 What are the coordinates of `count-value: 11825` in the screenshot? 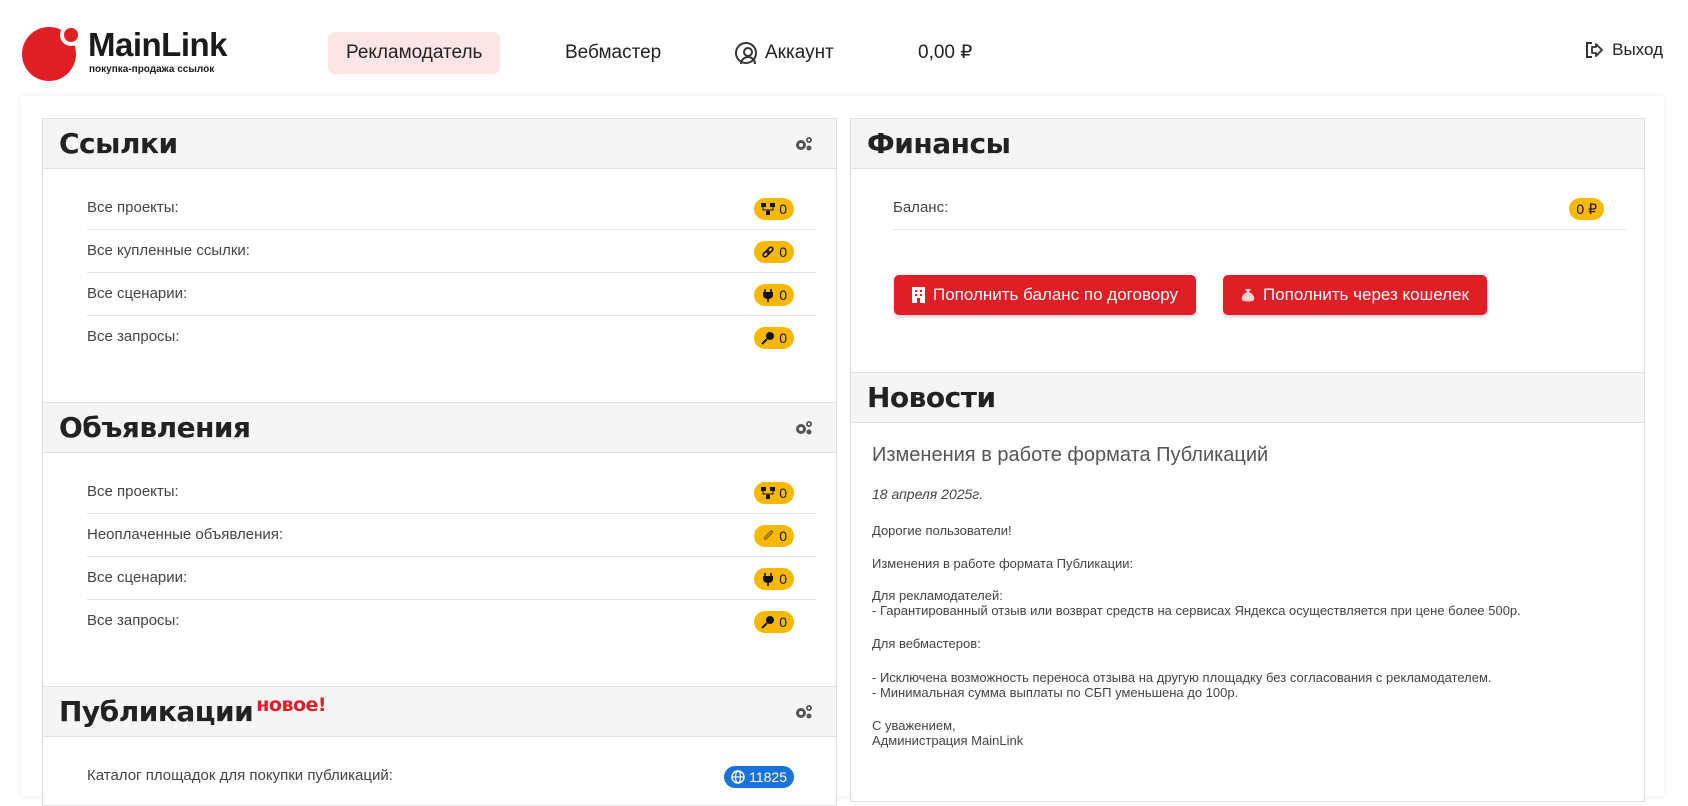 It's located at (768, 777).